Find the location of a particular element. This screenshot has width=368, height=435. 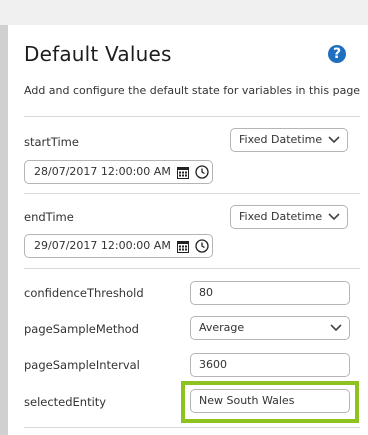

pagesamplemethod-label: pageSampleMethod is located at coordinates (81, 329).